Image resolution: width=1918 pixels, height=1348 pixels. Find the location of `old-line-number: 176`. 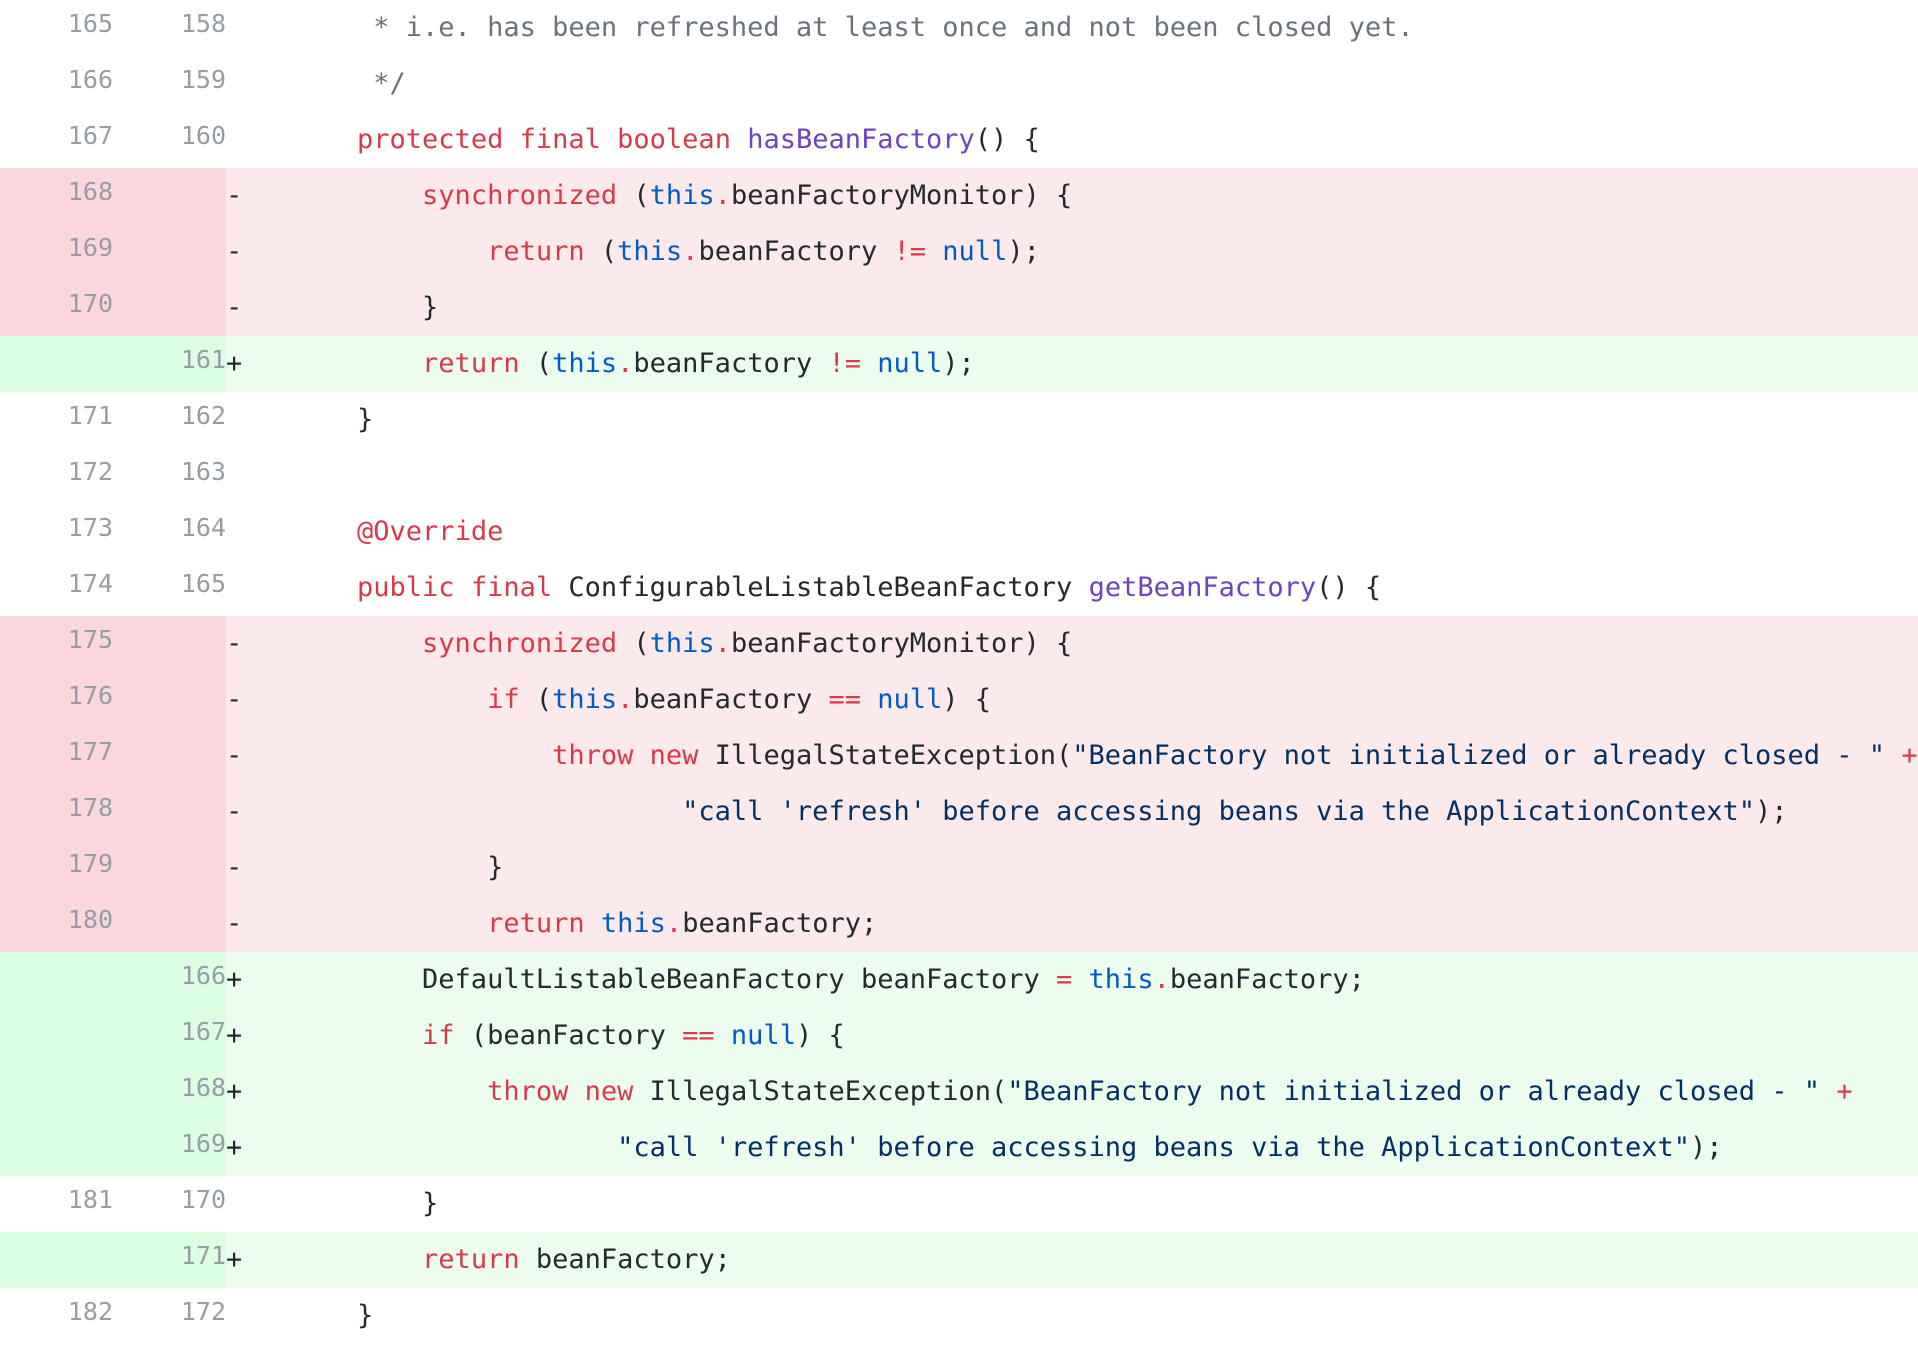

old-line-number: 176 is located at coordinates (56, 700).